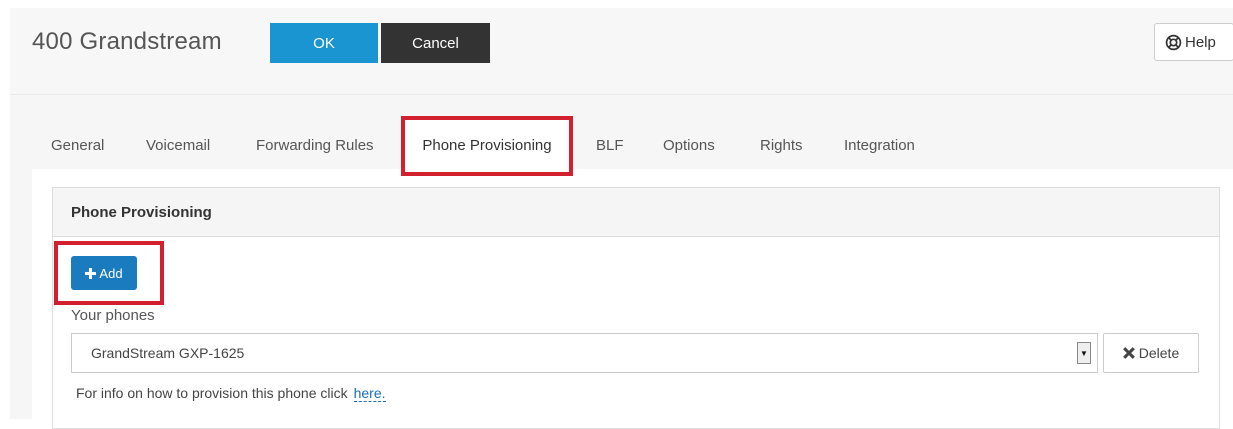 Image resolution: width=1233 pixels, height=429 pixels. I want to click on your-phones-label: Your phones, so click(113, 315).